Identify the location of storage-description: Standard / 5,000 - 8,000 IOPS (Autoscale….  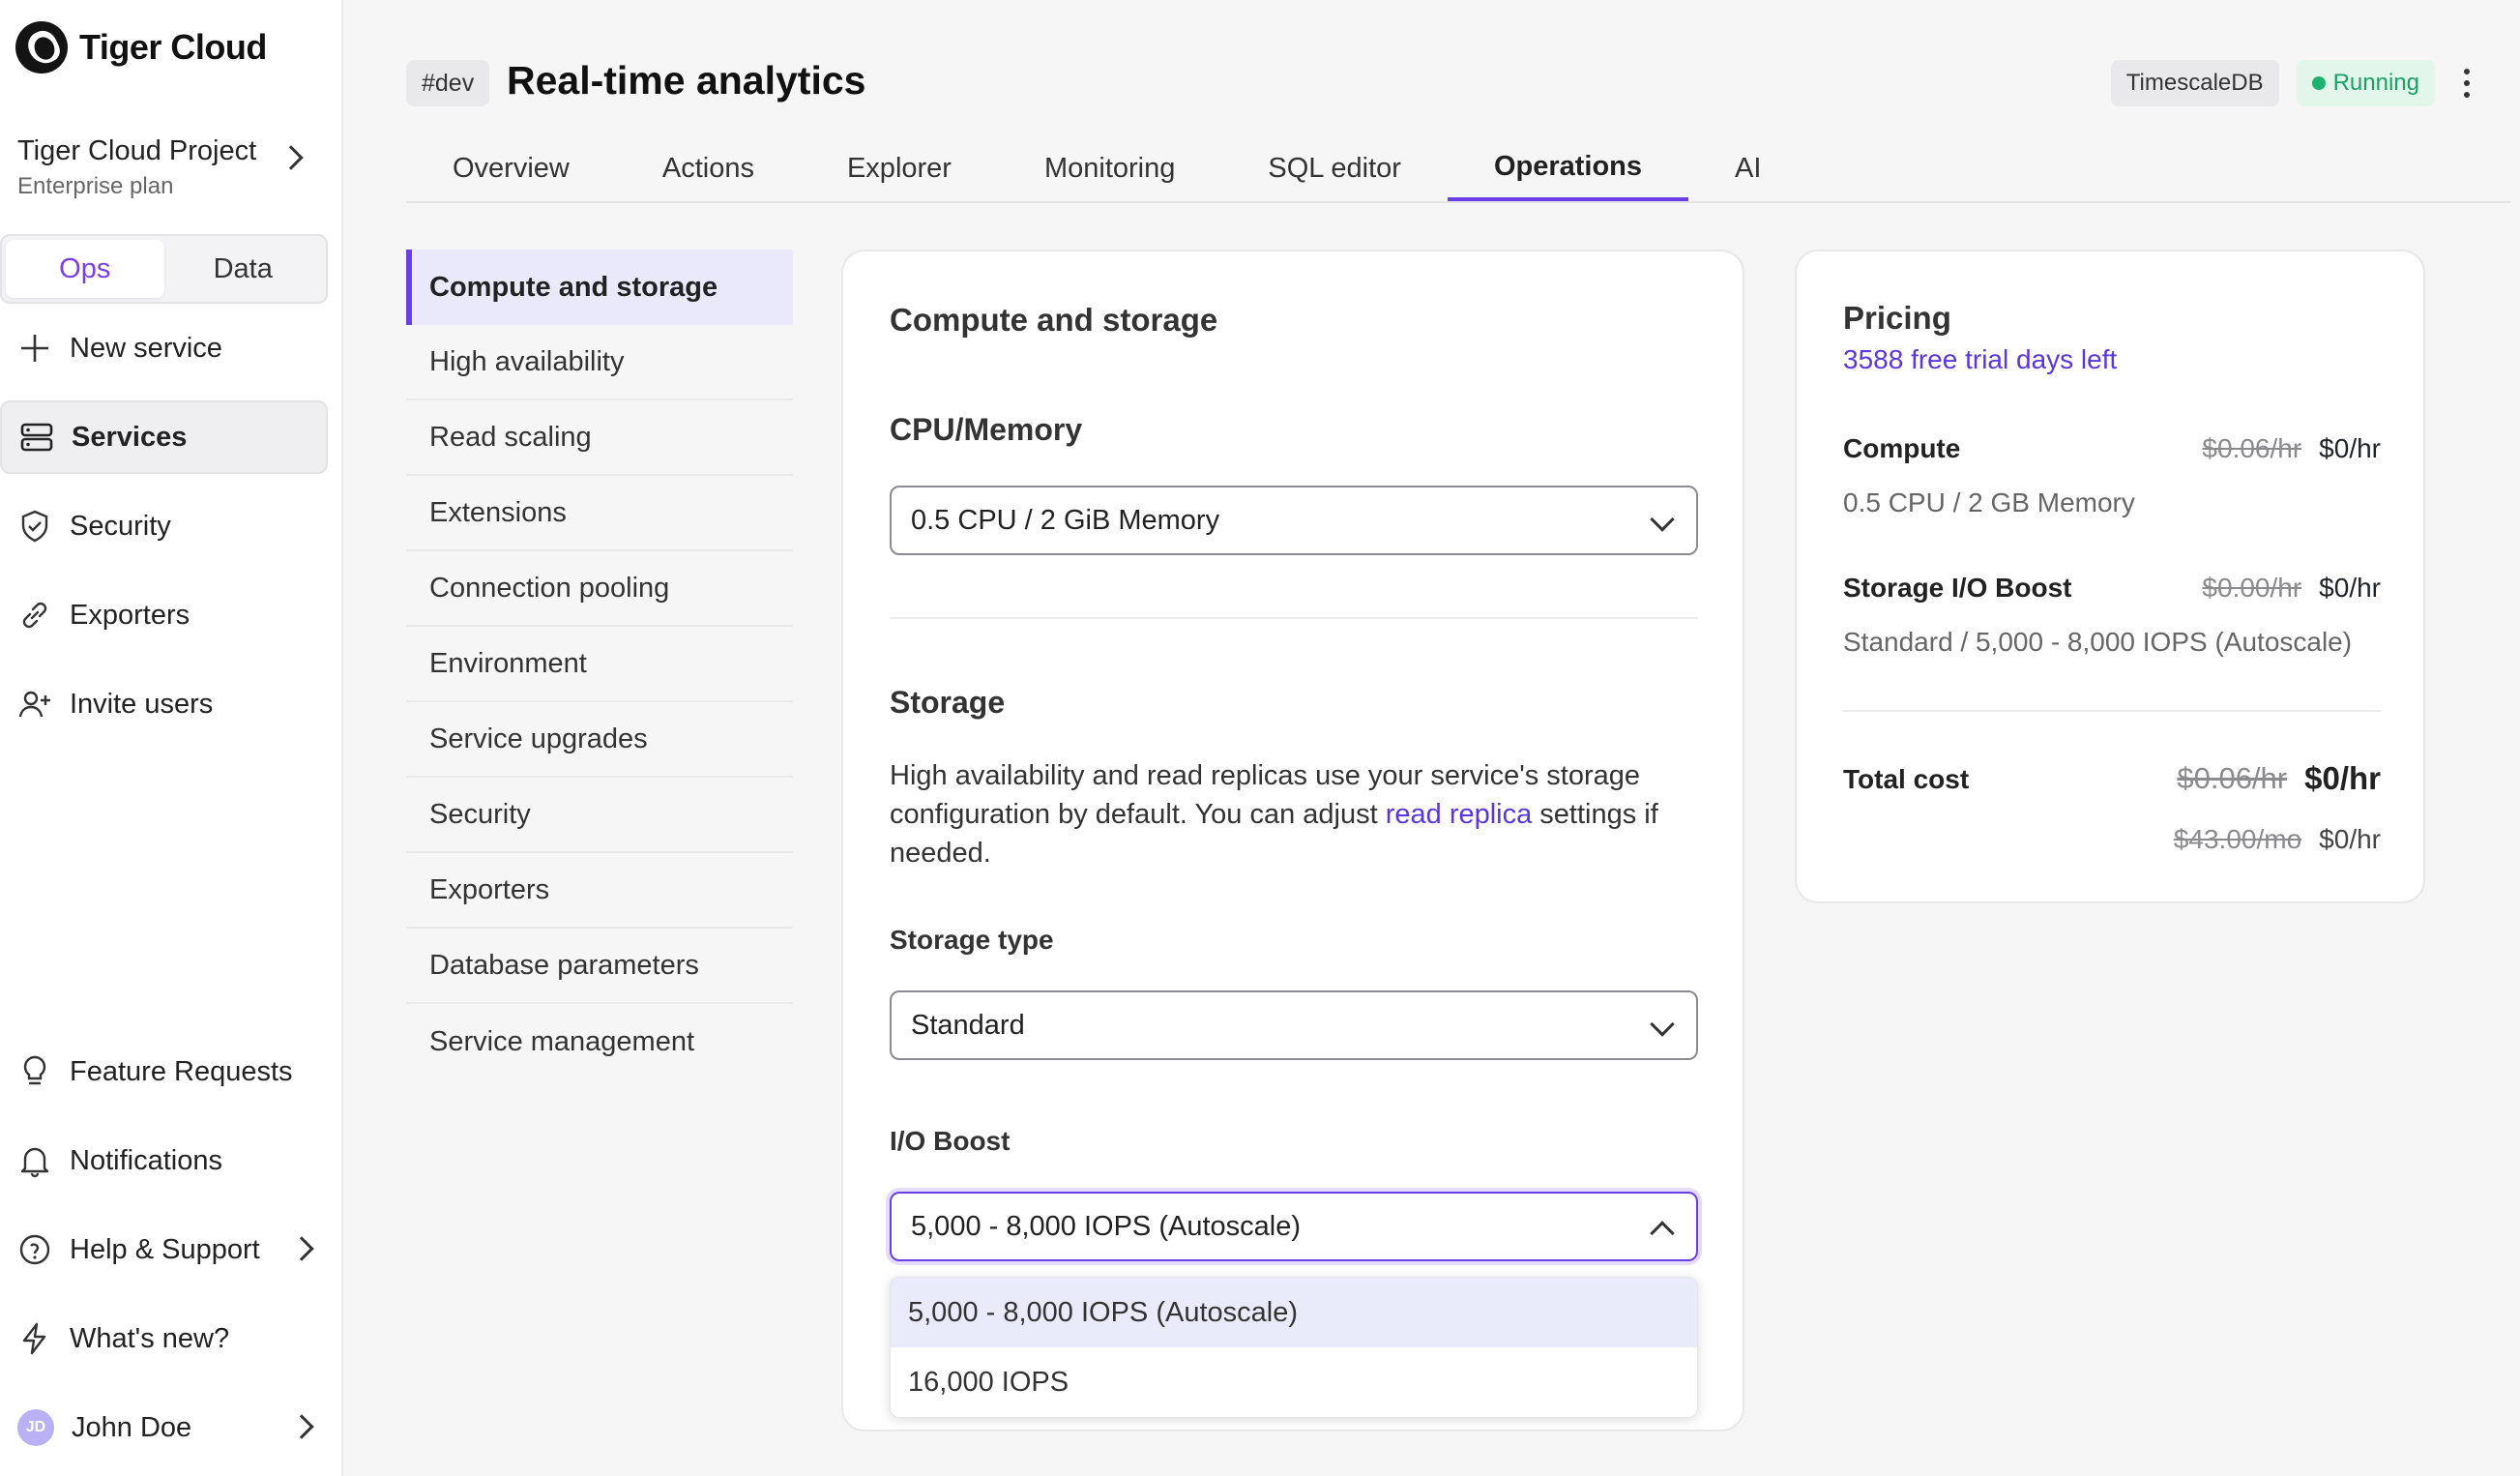
(2098, 642).